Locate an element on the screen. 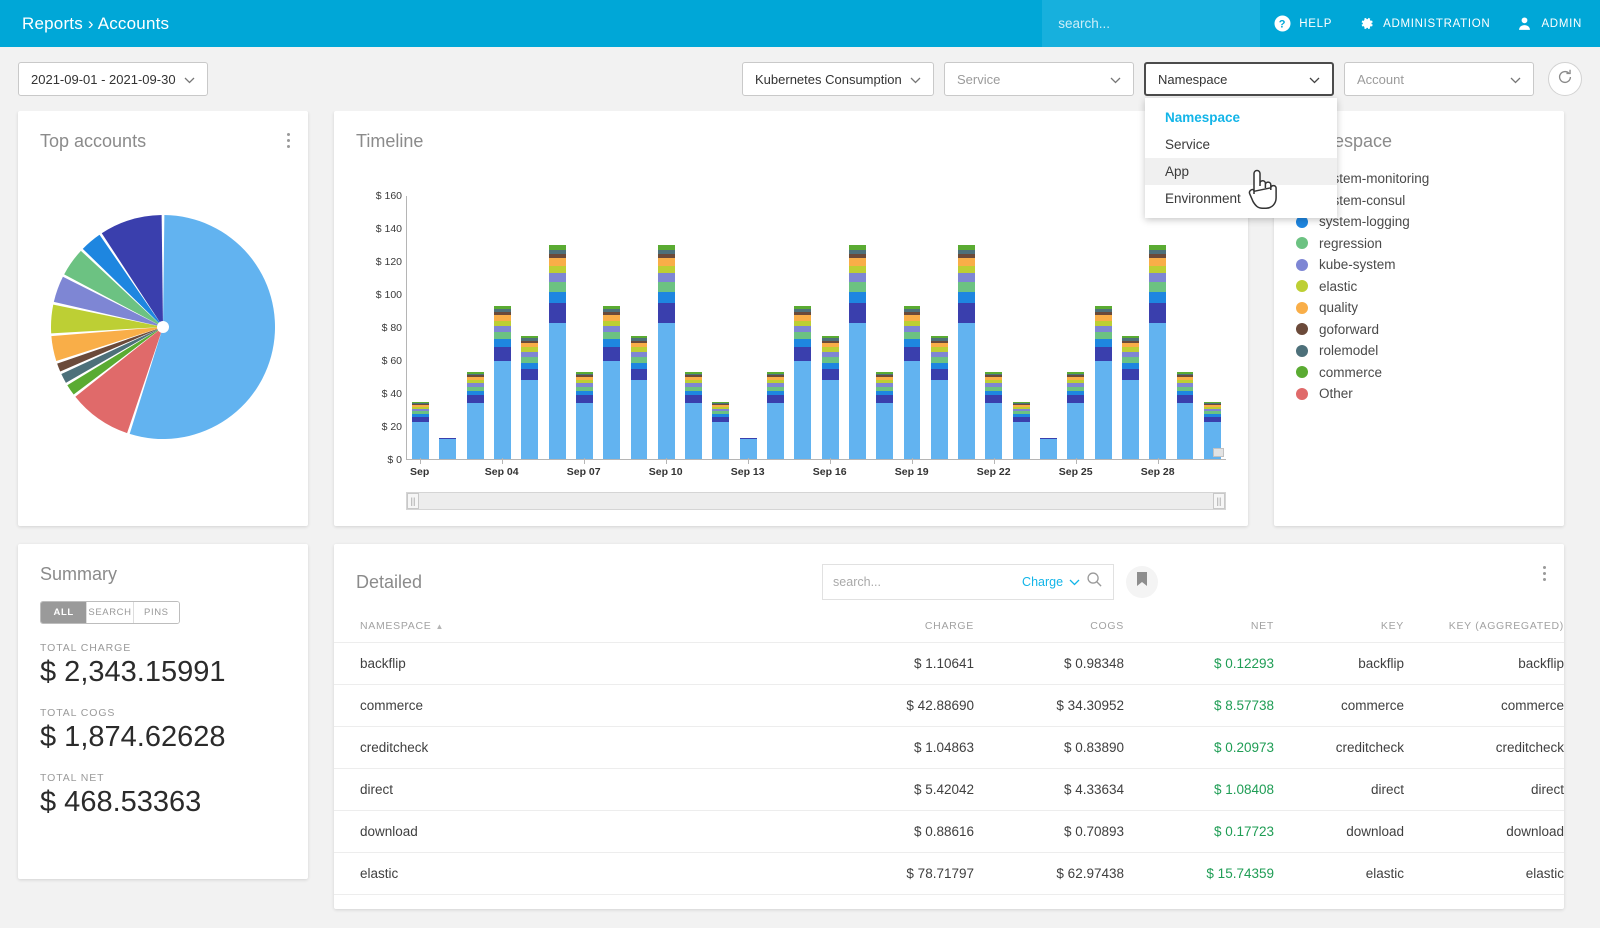 The image size is (1600, 928). detailed-search-input is located at coordinates (925, 582).